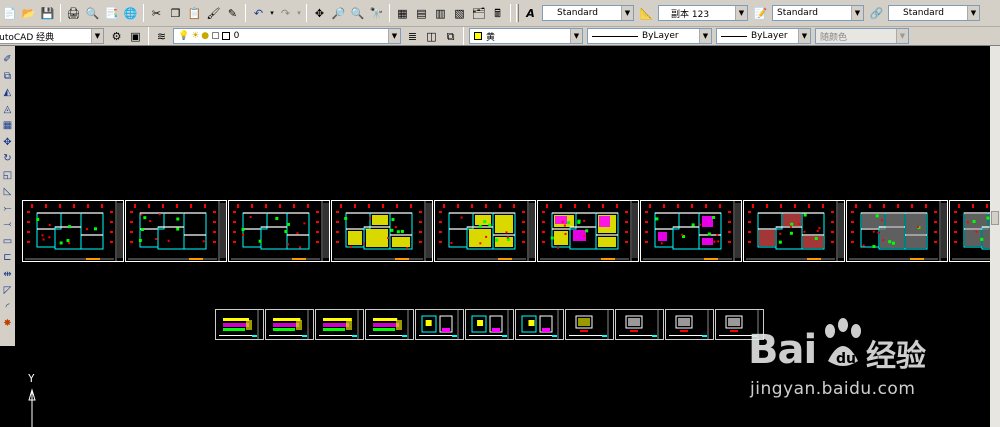 This screenshot has width=1000, height=427. Describe the element at coordinates (431, 36) in the screenshot. I see `layer-previous-icon: ◫` at that location.